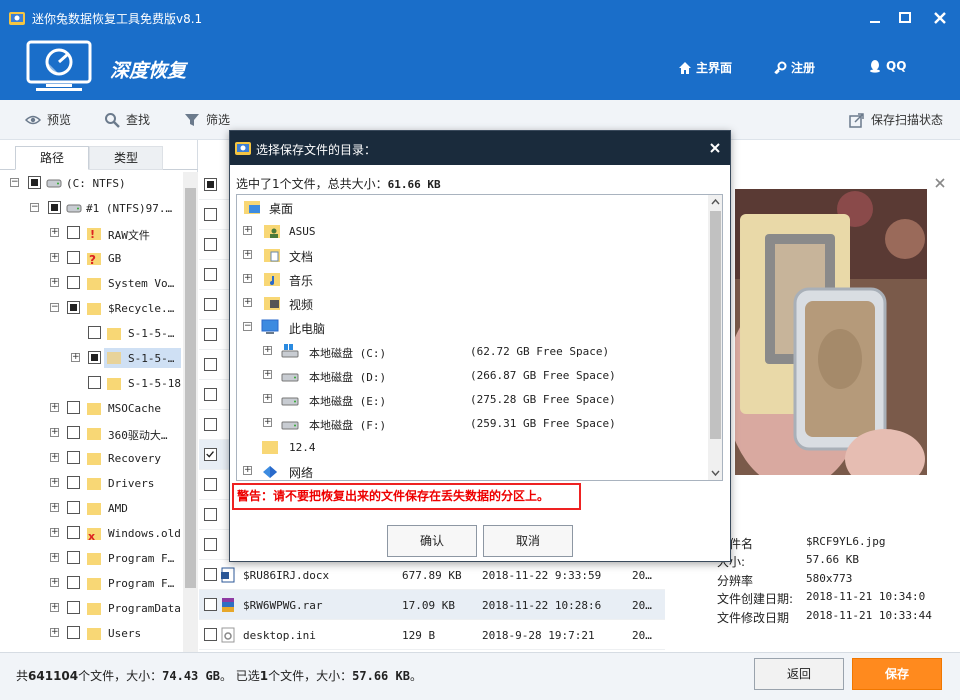 The image size is (960, 700). Describe the element at coordinates (940, 18) in the screenshot. I see `close-button` at that location.